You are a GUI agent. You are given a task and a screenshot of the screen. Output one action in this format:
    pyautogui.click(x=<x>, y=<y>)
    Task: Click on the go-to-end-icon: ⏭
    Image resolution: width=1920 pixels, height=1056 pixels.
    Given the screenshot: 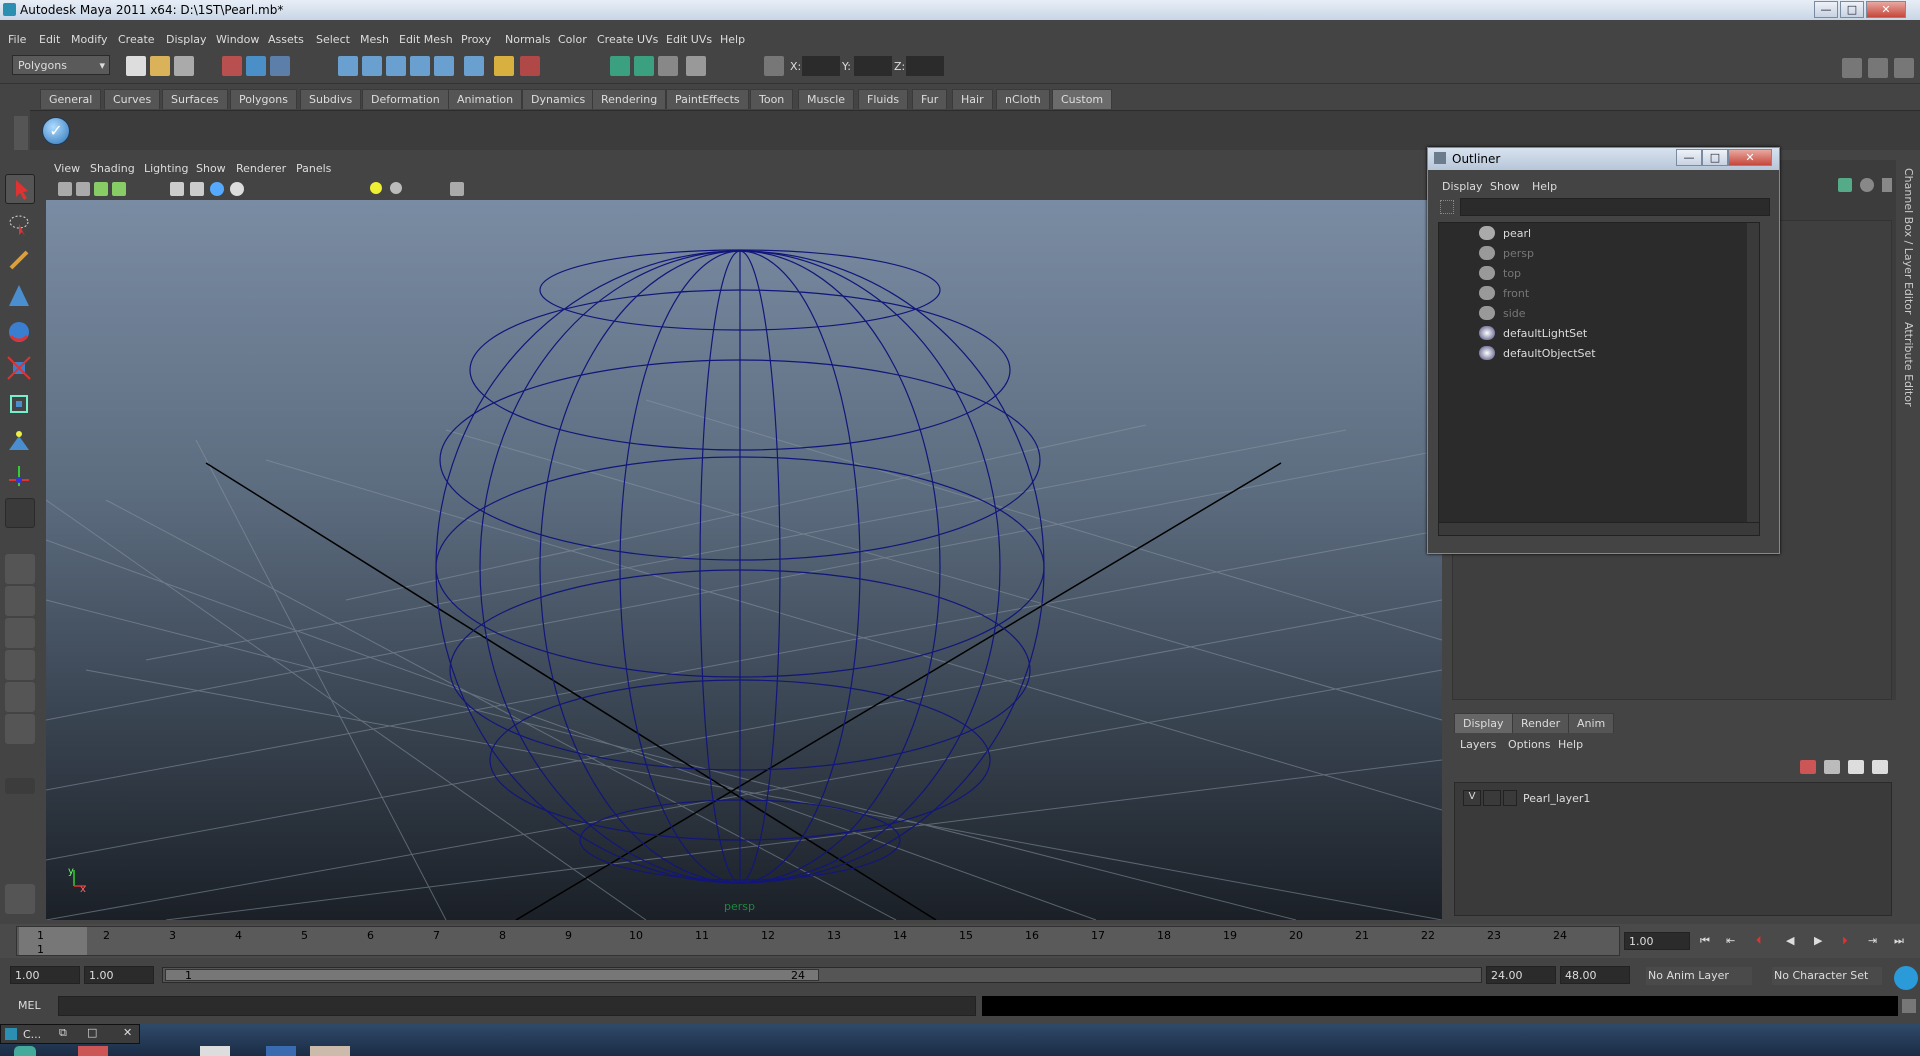 What is the action you would take?
    pyautogui.click(x=1899, y=941)
    